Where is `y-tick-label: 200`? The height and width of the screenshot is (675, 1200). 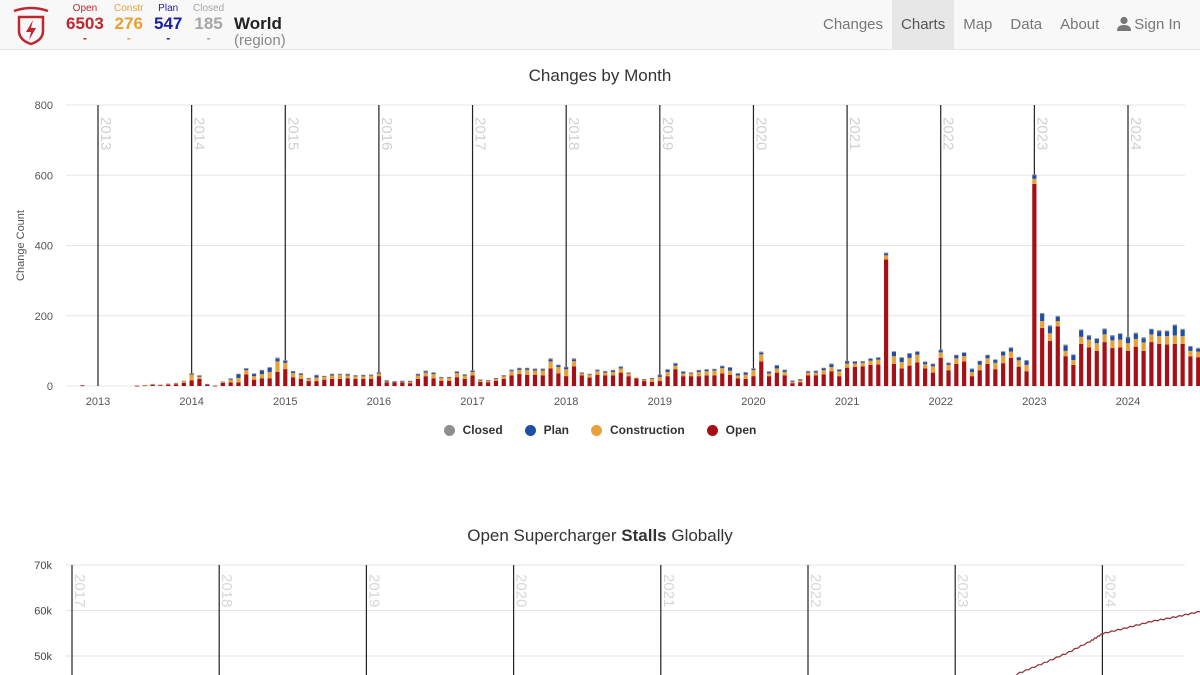
y-tick-label: 200 is located at coordinates (44, 317).